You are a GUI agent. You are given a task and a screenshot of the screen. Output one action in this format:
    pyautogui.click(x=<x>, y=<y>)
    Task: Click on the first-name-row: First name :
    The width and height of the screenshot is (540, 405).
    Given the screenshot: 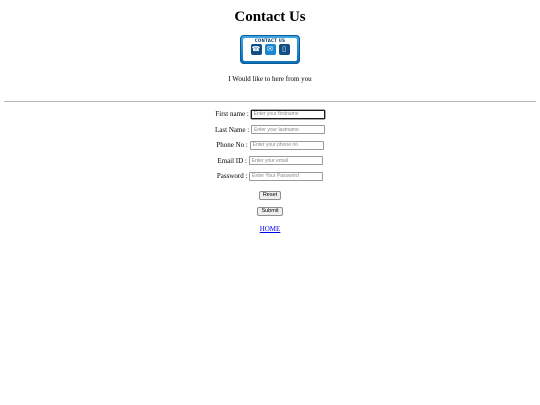 What is the action you would take?
    pyautogui.click(x=270, y=114)
    